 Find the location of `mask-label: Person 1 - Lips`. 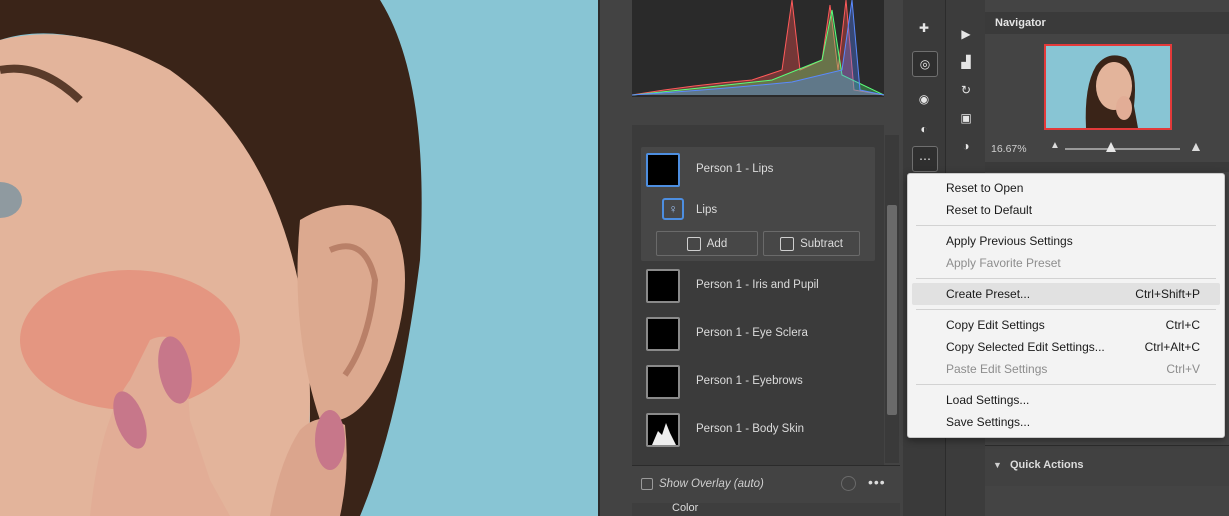

mask-label: Person 1 - Lips is located at coordinates (735, 169).